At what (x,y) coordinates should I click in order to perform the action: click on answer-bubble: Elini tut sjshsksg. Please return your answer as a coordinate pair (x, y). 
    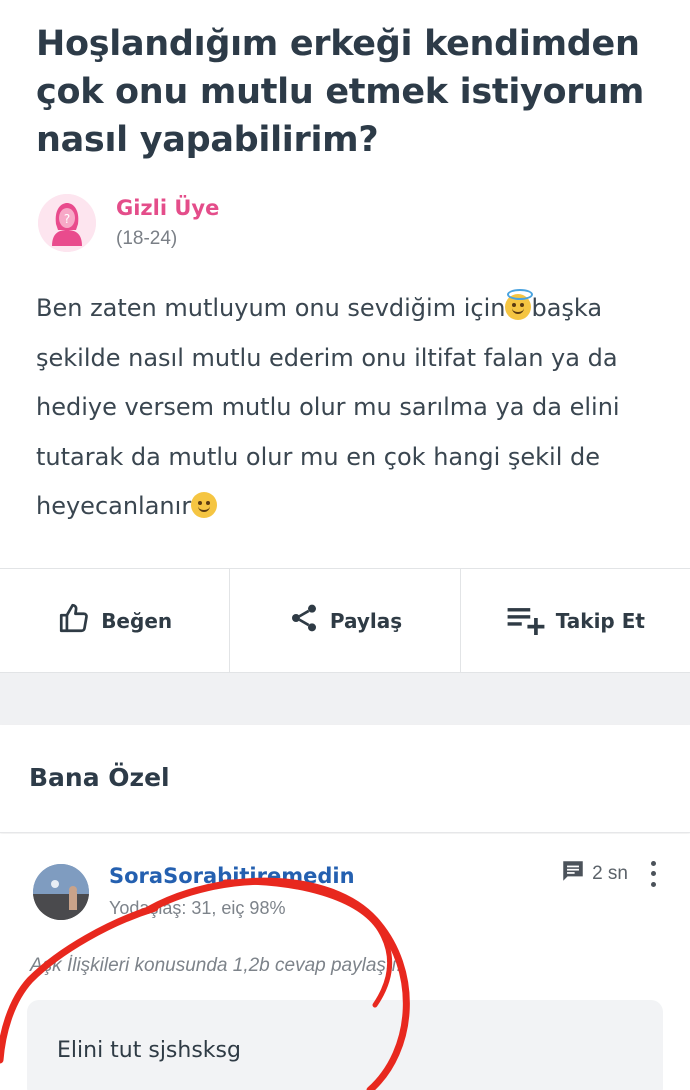
    Looking at the image, I should click on (345, 1045).